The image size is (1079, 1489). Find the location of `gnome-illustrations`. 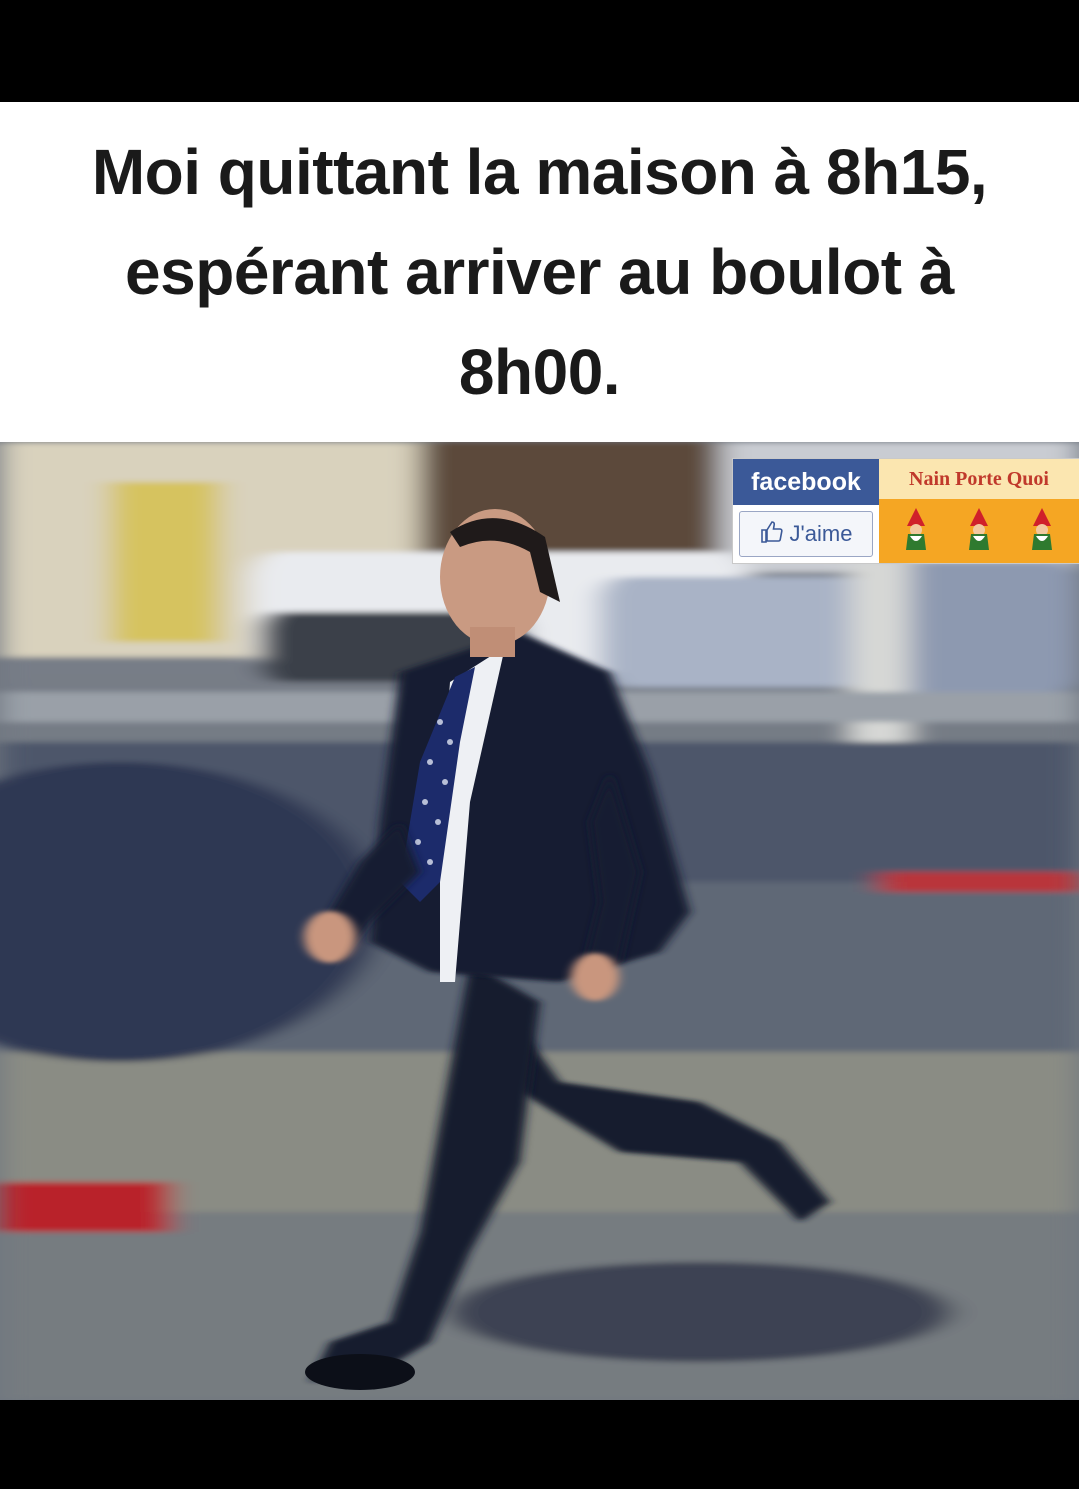

gnome-illustrations is located at coordinates (979, 531).